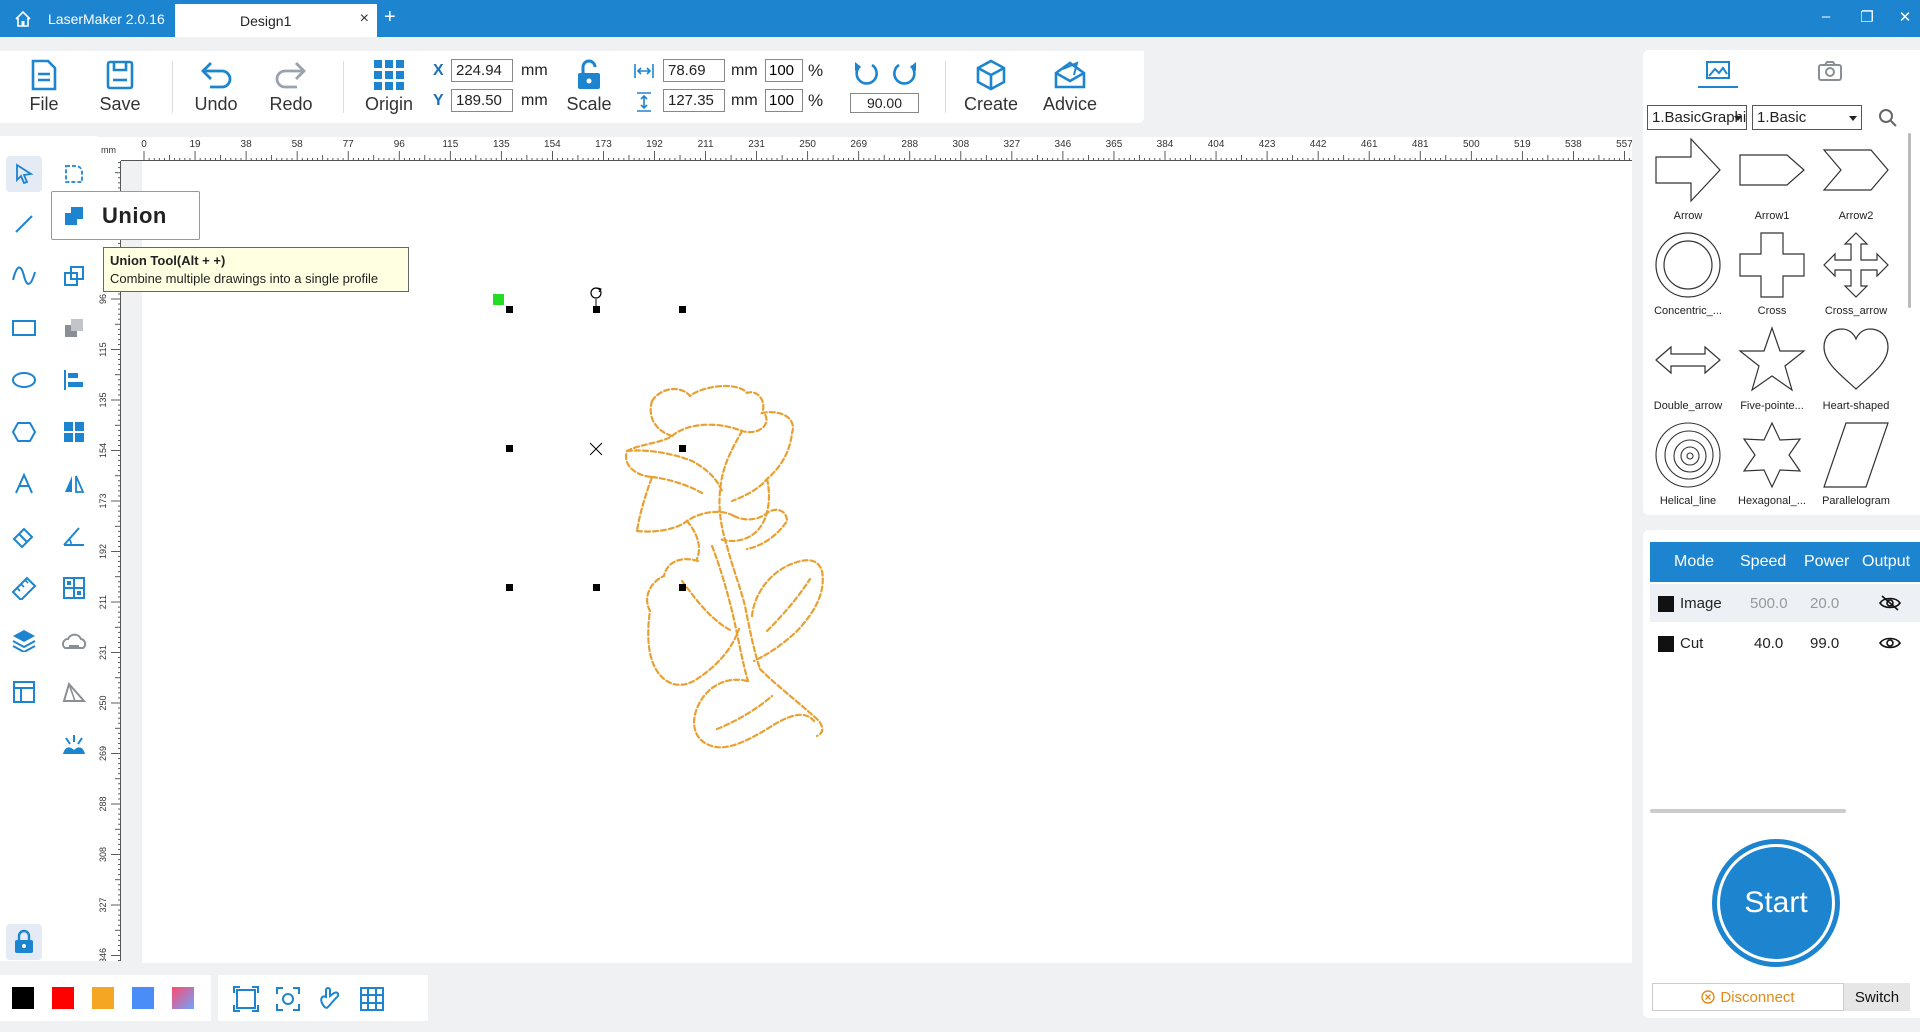 This screenshot has width=1920, height=1032. I want to click on shape-parallelogram: Parallelogram, so click(1856, 467).